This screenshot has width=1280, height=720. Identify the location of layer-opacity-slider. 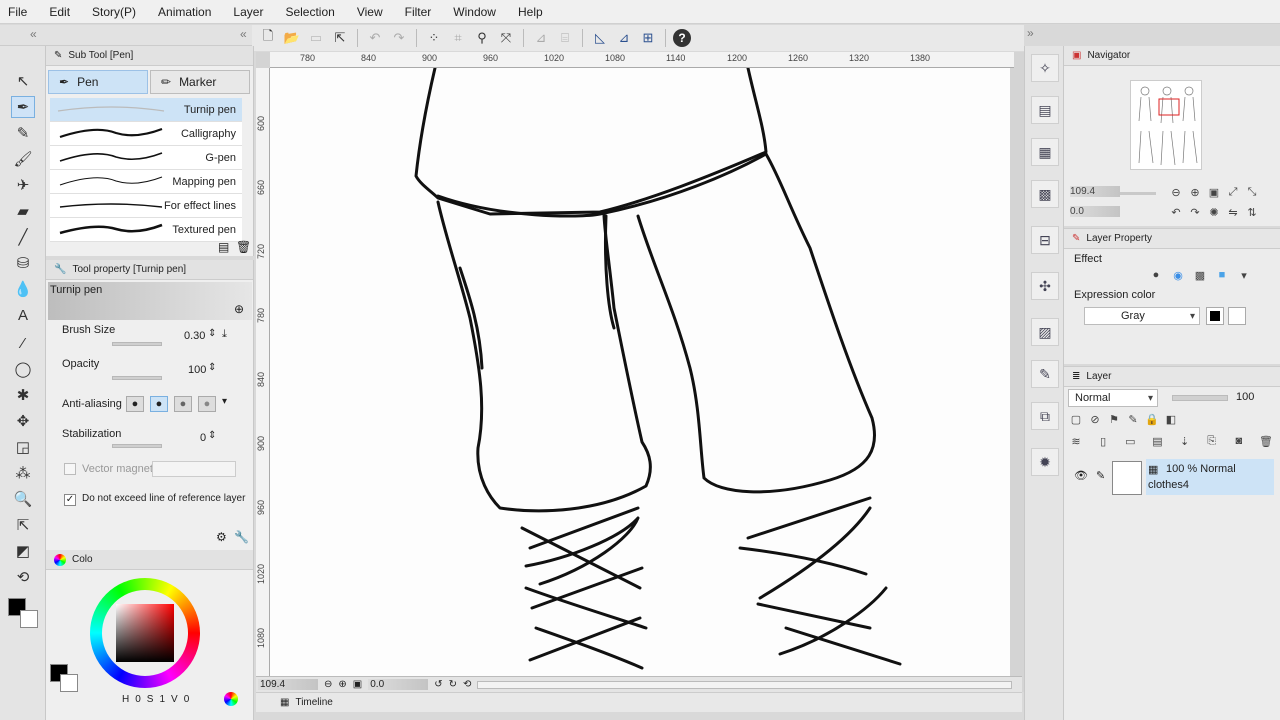
(1200, 398).